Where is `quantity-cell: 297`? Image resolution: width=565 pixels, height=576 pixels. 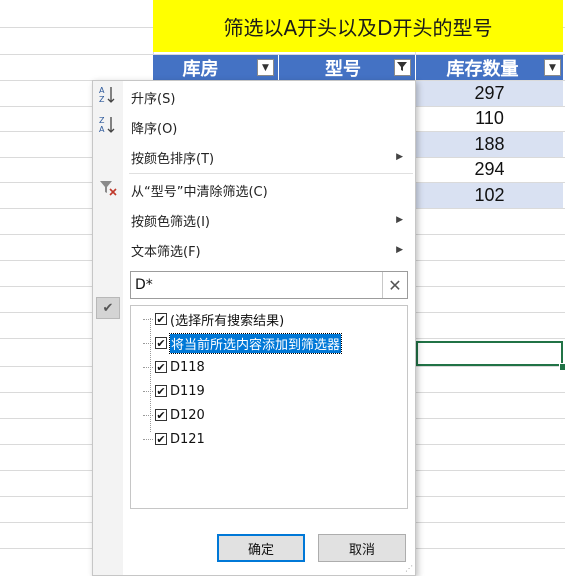 quantity-cell: 297 is located at coordinates (489, 93).